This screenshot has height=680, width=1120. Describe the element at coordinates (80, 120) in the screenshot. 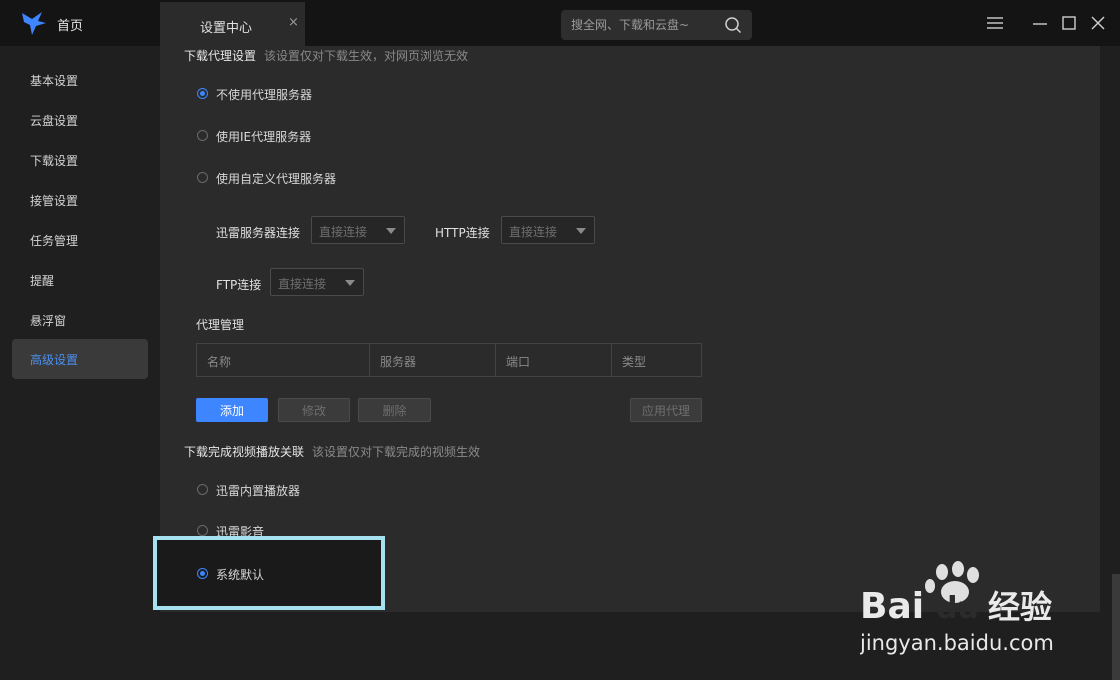

I see `sidebar-item-cloud: 云盘设置` at that location.